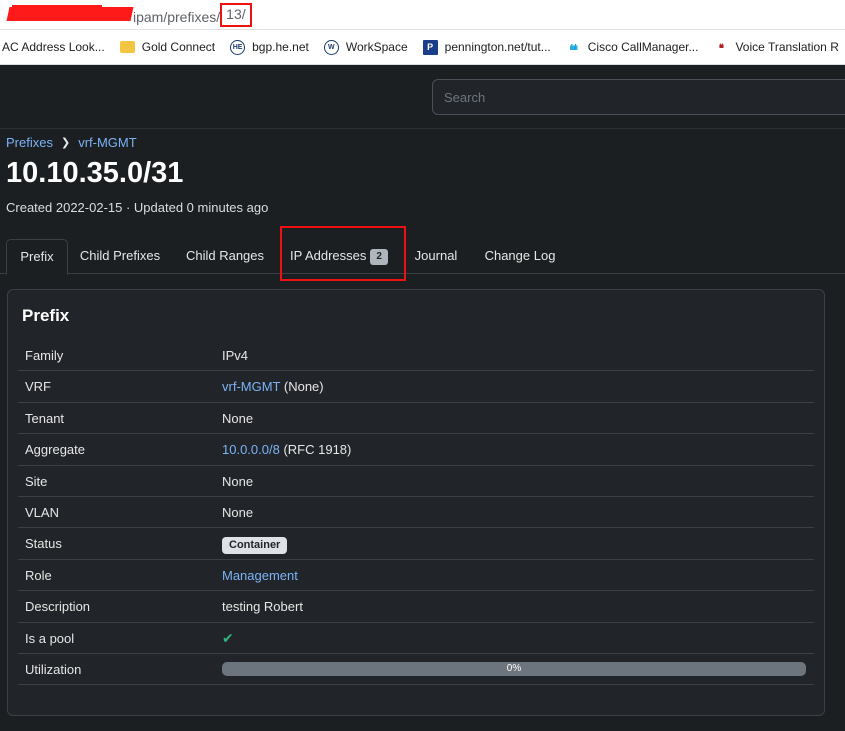  I want to click on table-row: Status Container, so click(416, 544).